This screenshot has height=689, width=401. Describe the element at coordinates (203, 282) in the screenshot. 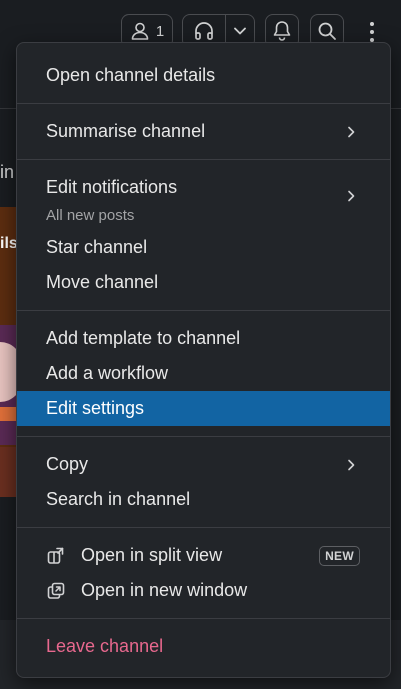

I see `menu-item-move-channel: Move channel` at that location.